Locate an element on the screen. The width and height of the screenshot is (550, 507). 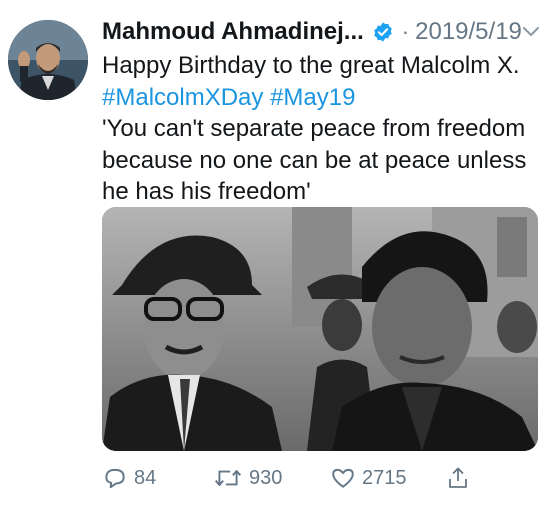
verified-badge-icon is located at coordinates (383, 32).